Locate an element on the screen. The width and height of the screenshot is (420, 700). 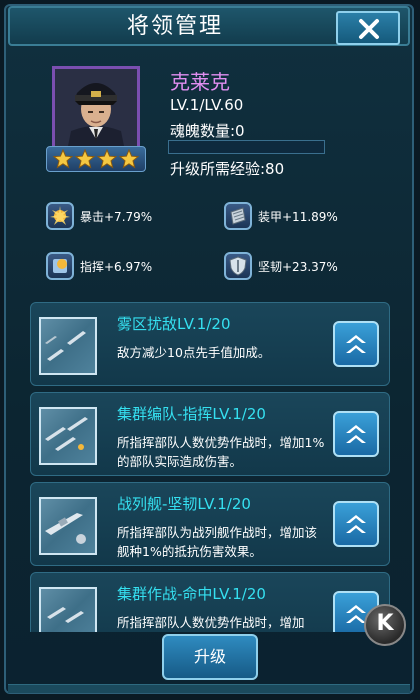
bottom-strip is located at coordinates (209, 688).